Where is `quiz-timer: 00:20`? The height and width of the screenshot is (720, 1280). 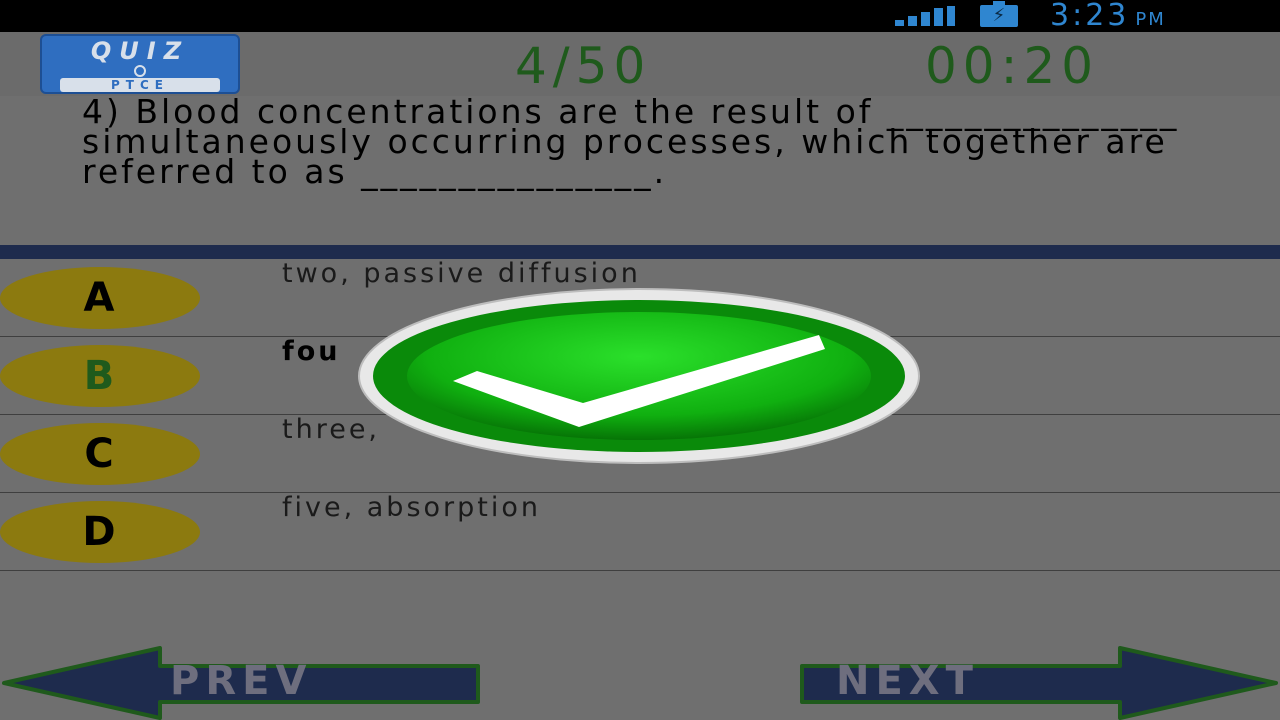
quiz-timer: 00:20 is located at coordinates (1012, 66).